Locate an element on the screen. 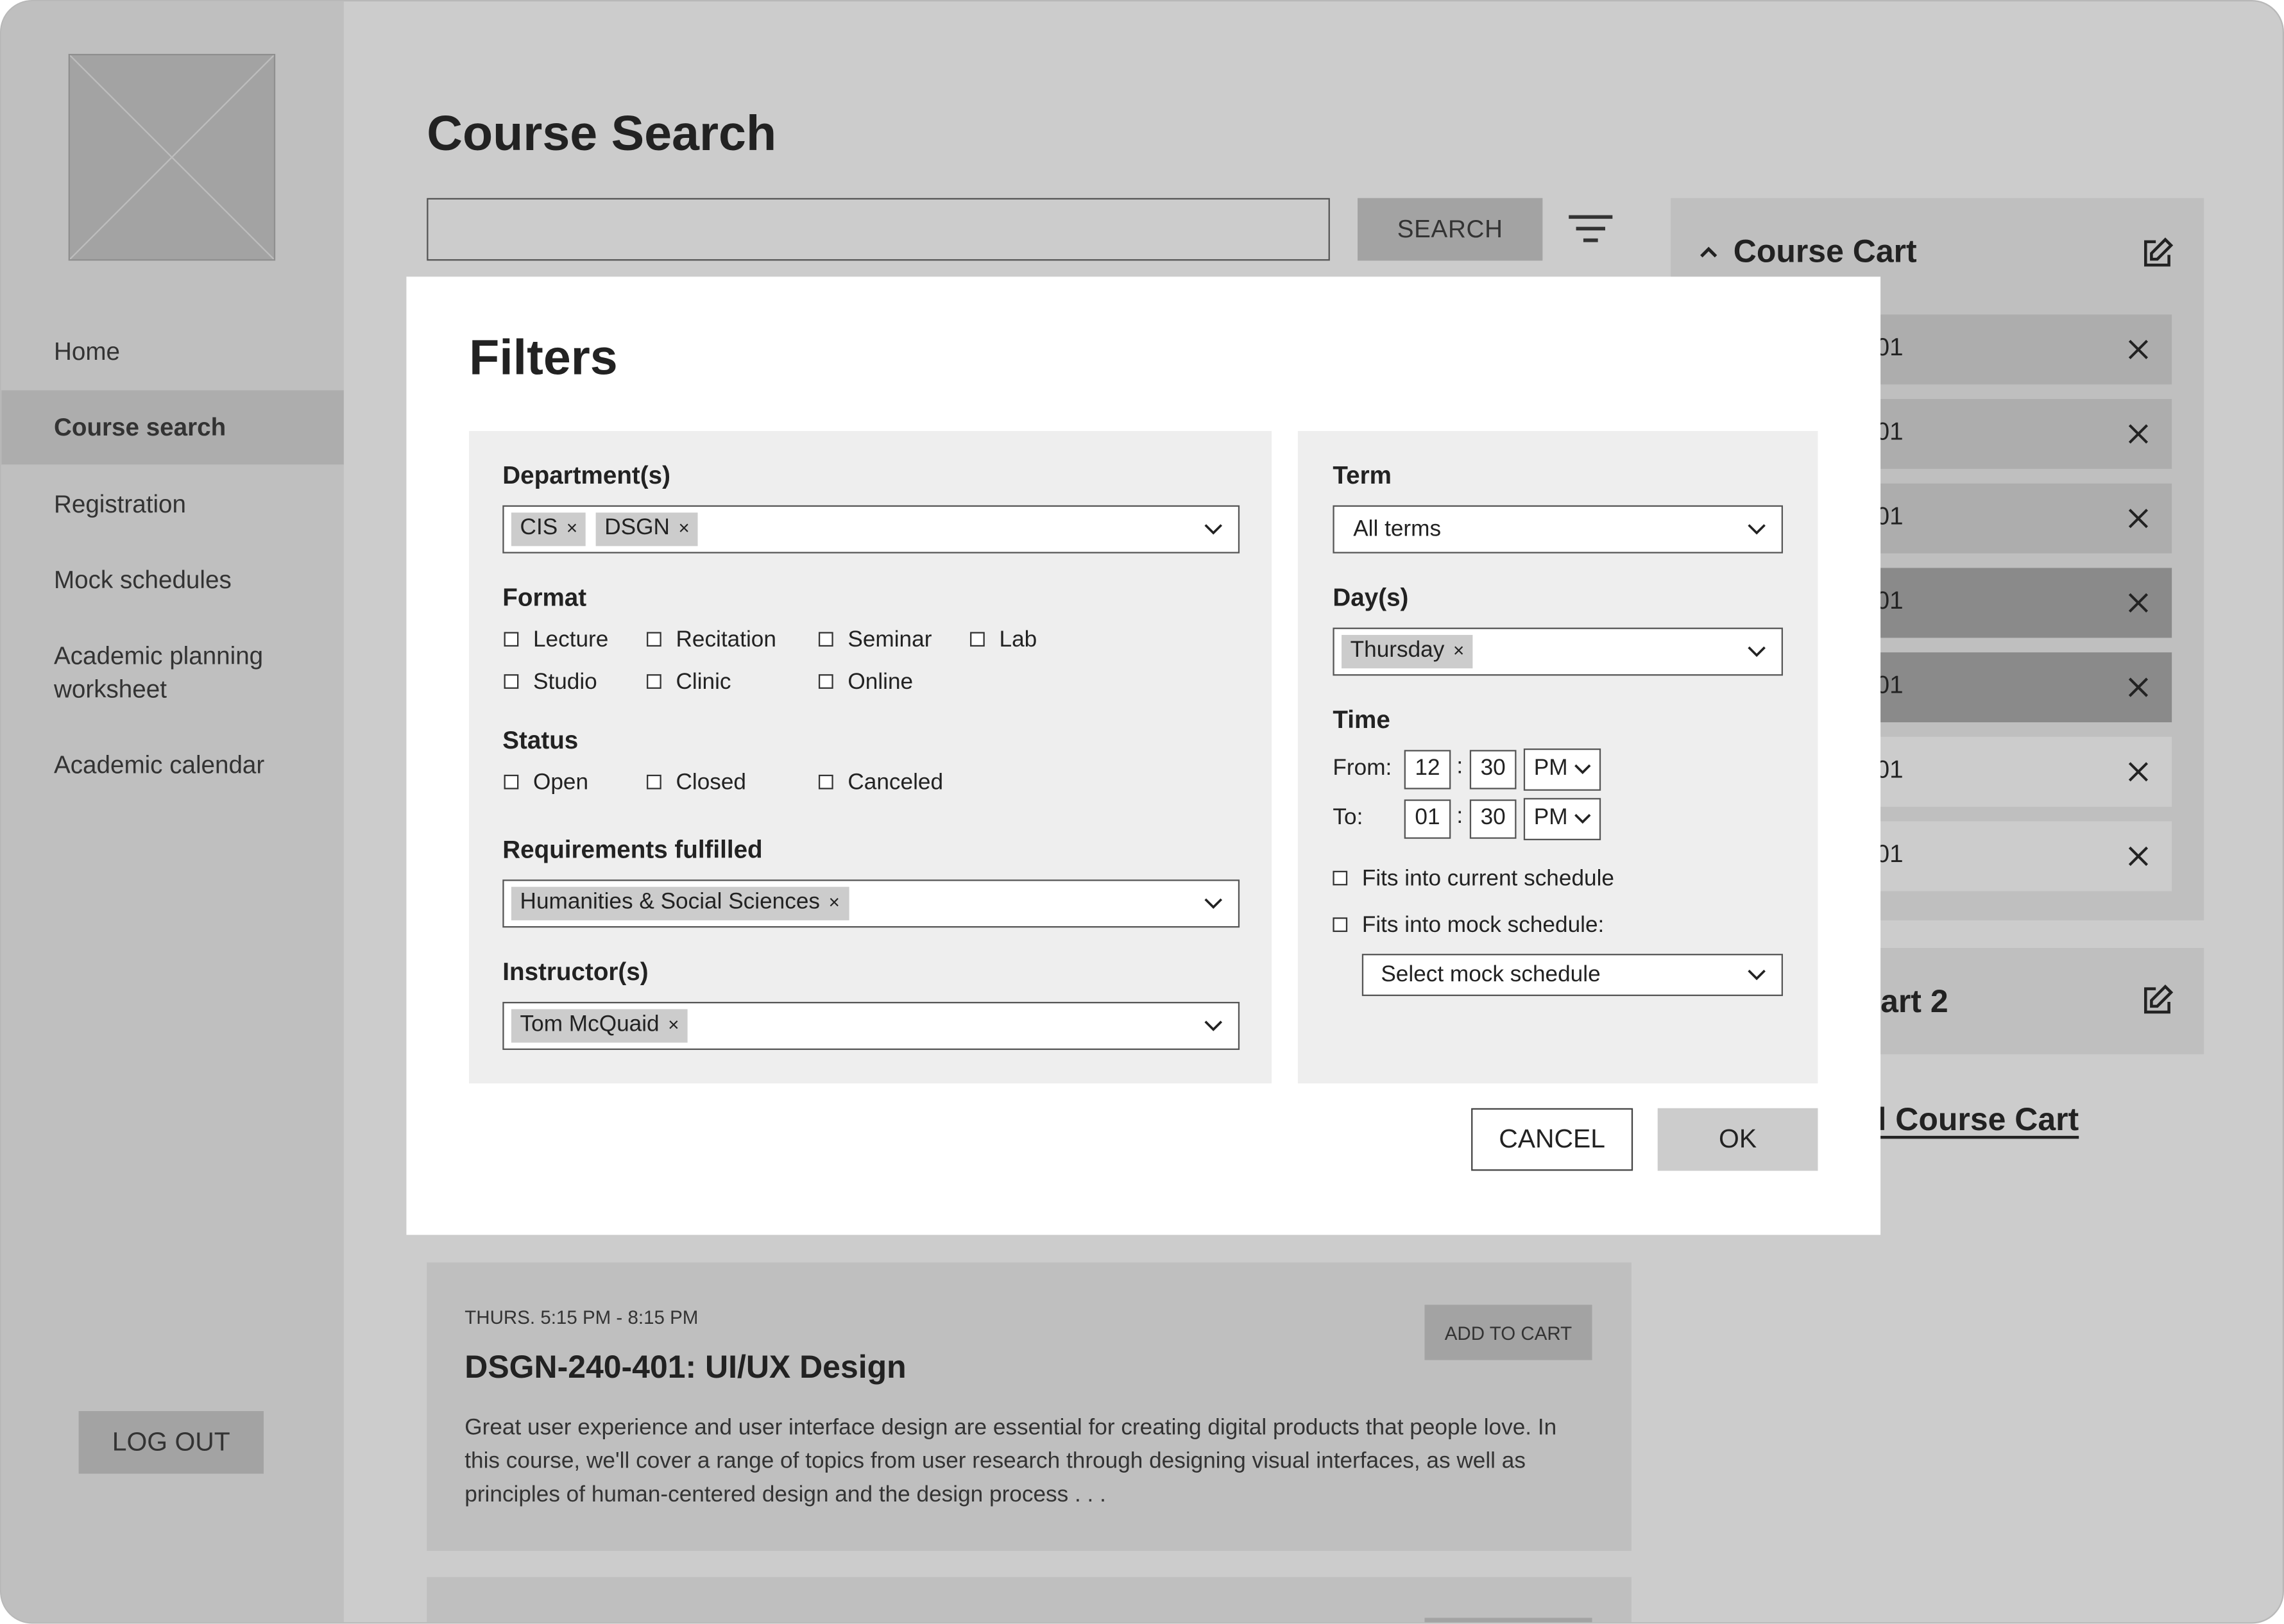 This screenshot has width=2284, height=1624. instructors-label: Instructor(s) is located at coordinates (575, 972).